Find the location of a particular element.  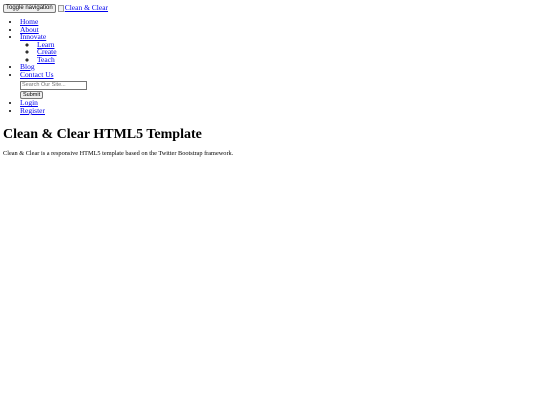

brand-logo-link: Clean & Clear is located at coordinates (83, 7).